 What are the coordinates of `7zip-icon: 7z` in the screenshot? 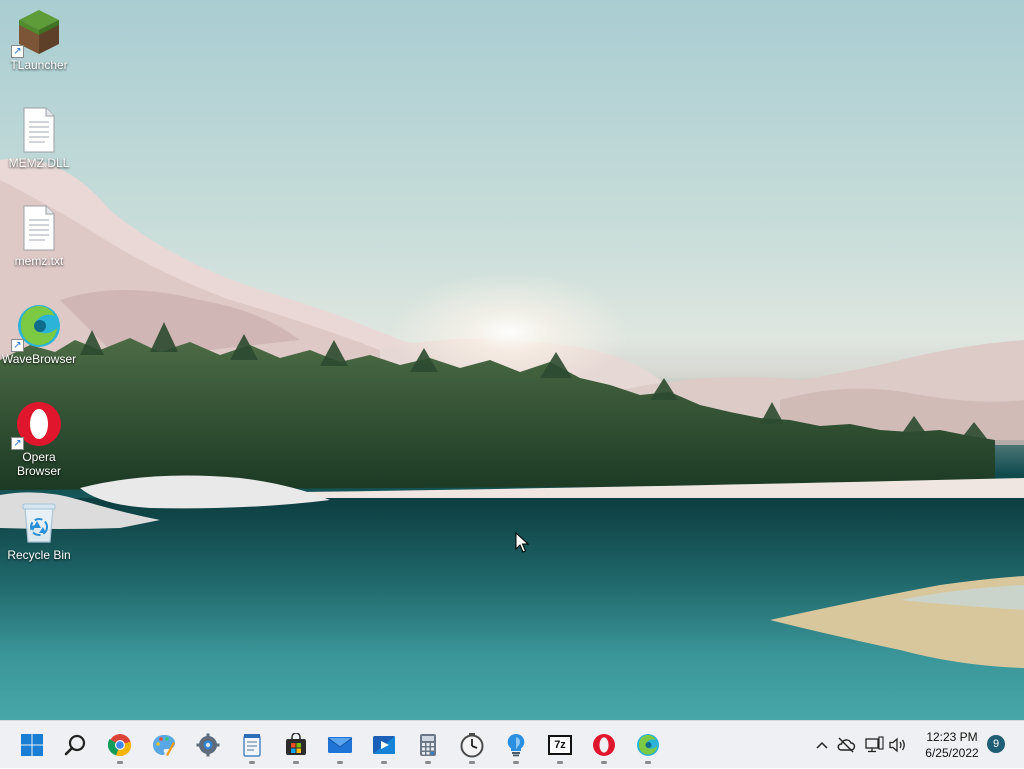 It's located at (560, 745).